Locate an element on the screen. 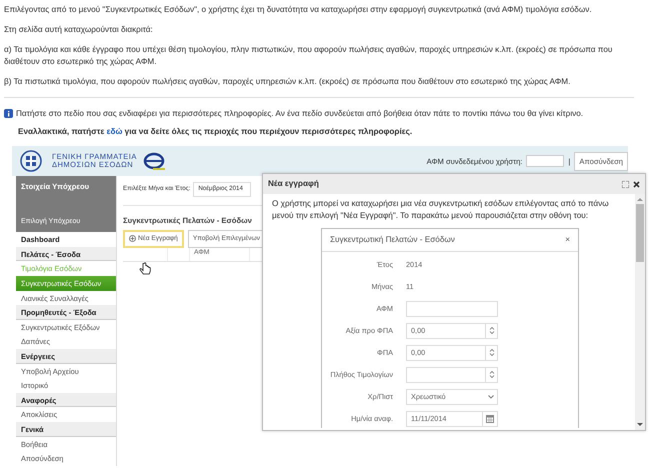 The width and height of the screenshot is (650, 469). close-icon: × is located at coordinates (567, 240).